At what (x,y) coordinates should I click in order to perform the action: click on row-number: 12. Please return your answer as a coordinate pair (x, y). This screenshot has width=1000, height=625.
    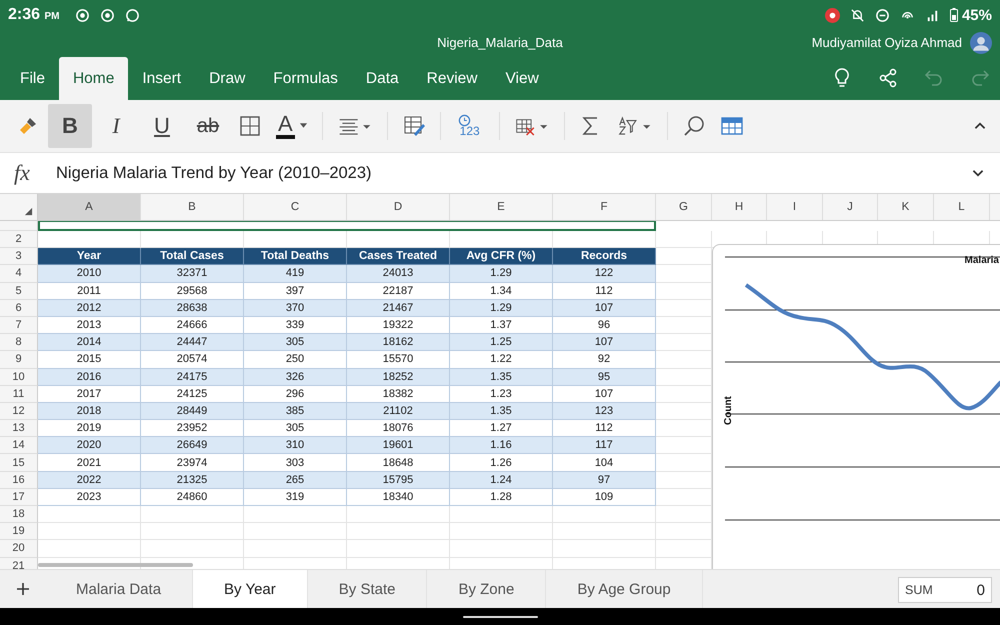
    Looking at the image, I should click on (19, 411).